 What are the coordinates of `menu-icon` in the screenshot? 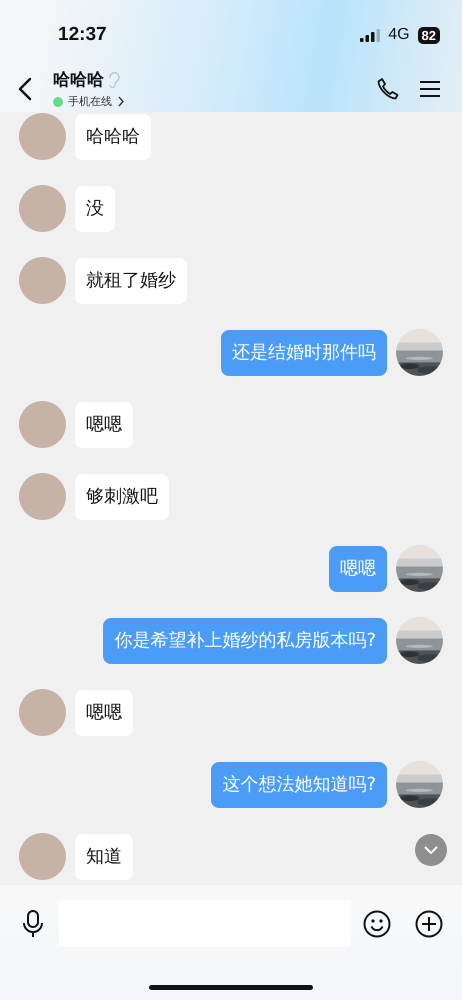 It's located at (430, 89).